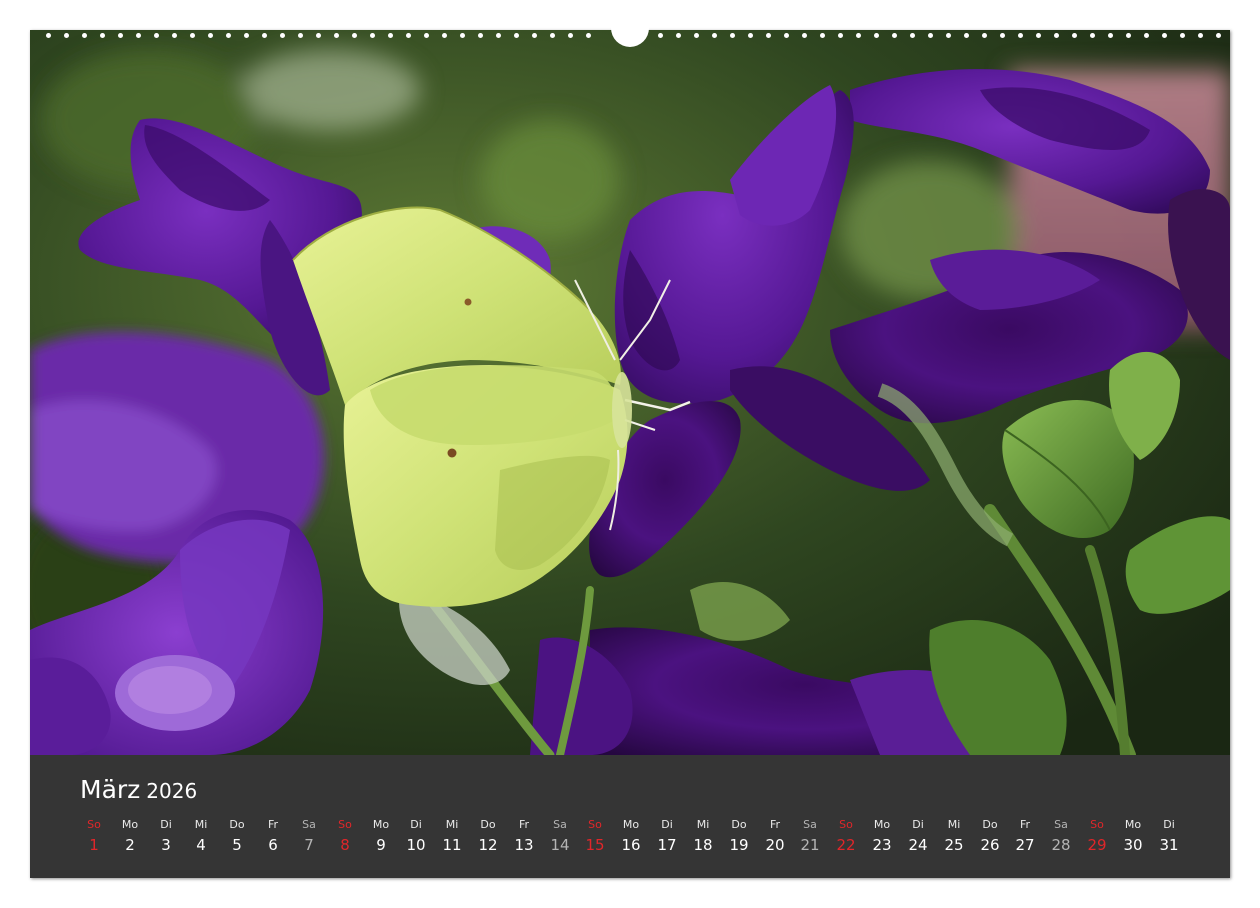 This screenshot has width=1260, height=908. What do you see at coordinates (918, 845) in the screenshot?
I see `day-number: 24` at bounding box center [918, 845].